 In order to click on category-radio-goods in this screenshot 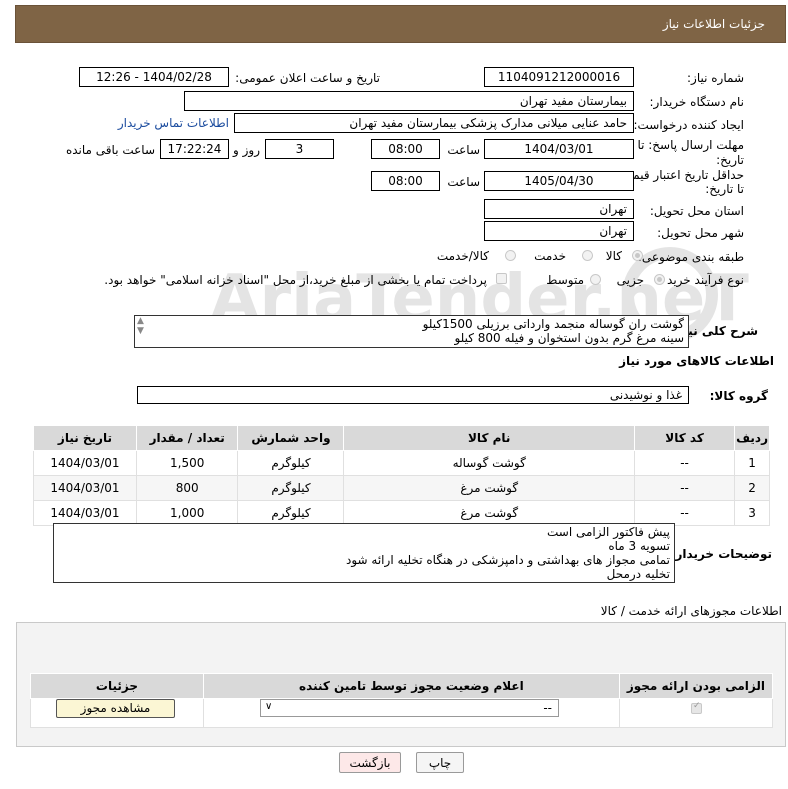, I will do `click(637, 255)`.